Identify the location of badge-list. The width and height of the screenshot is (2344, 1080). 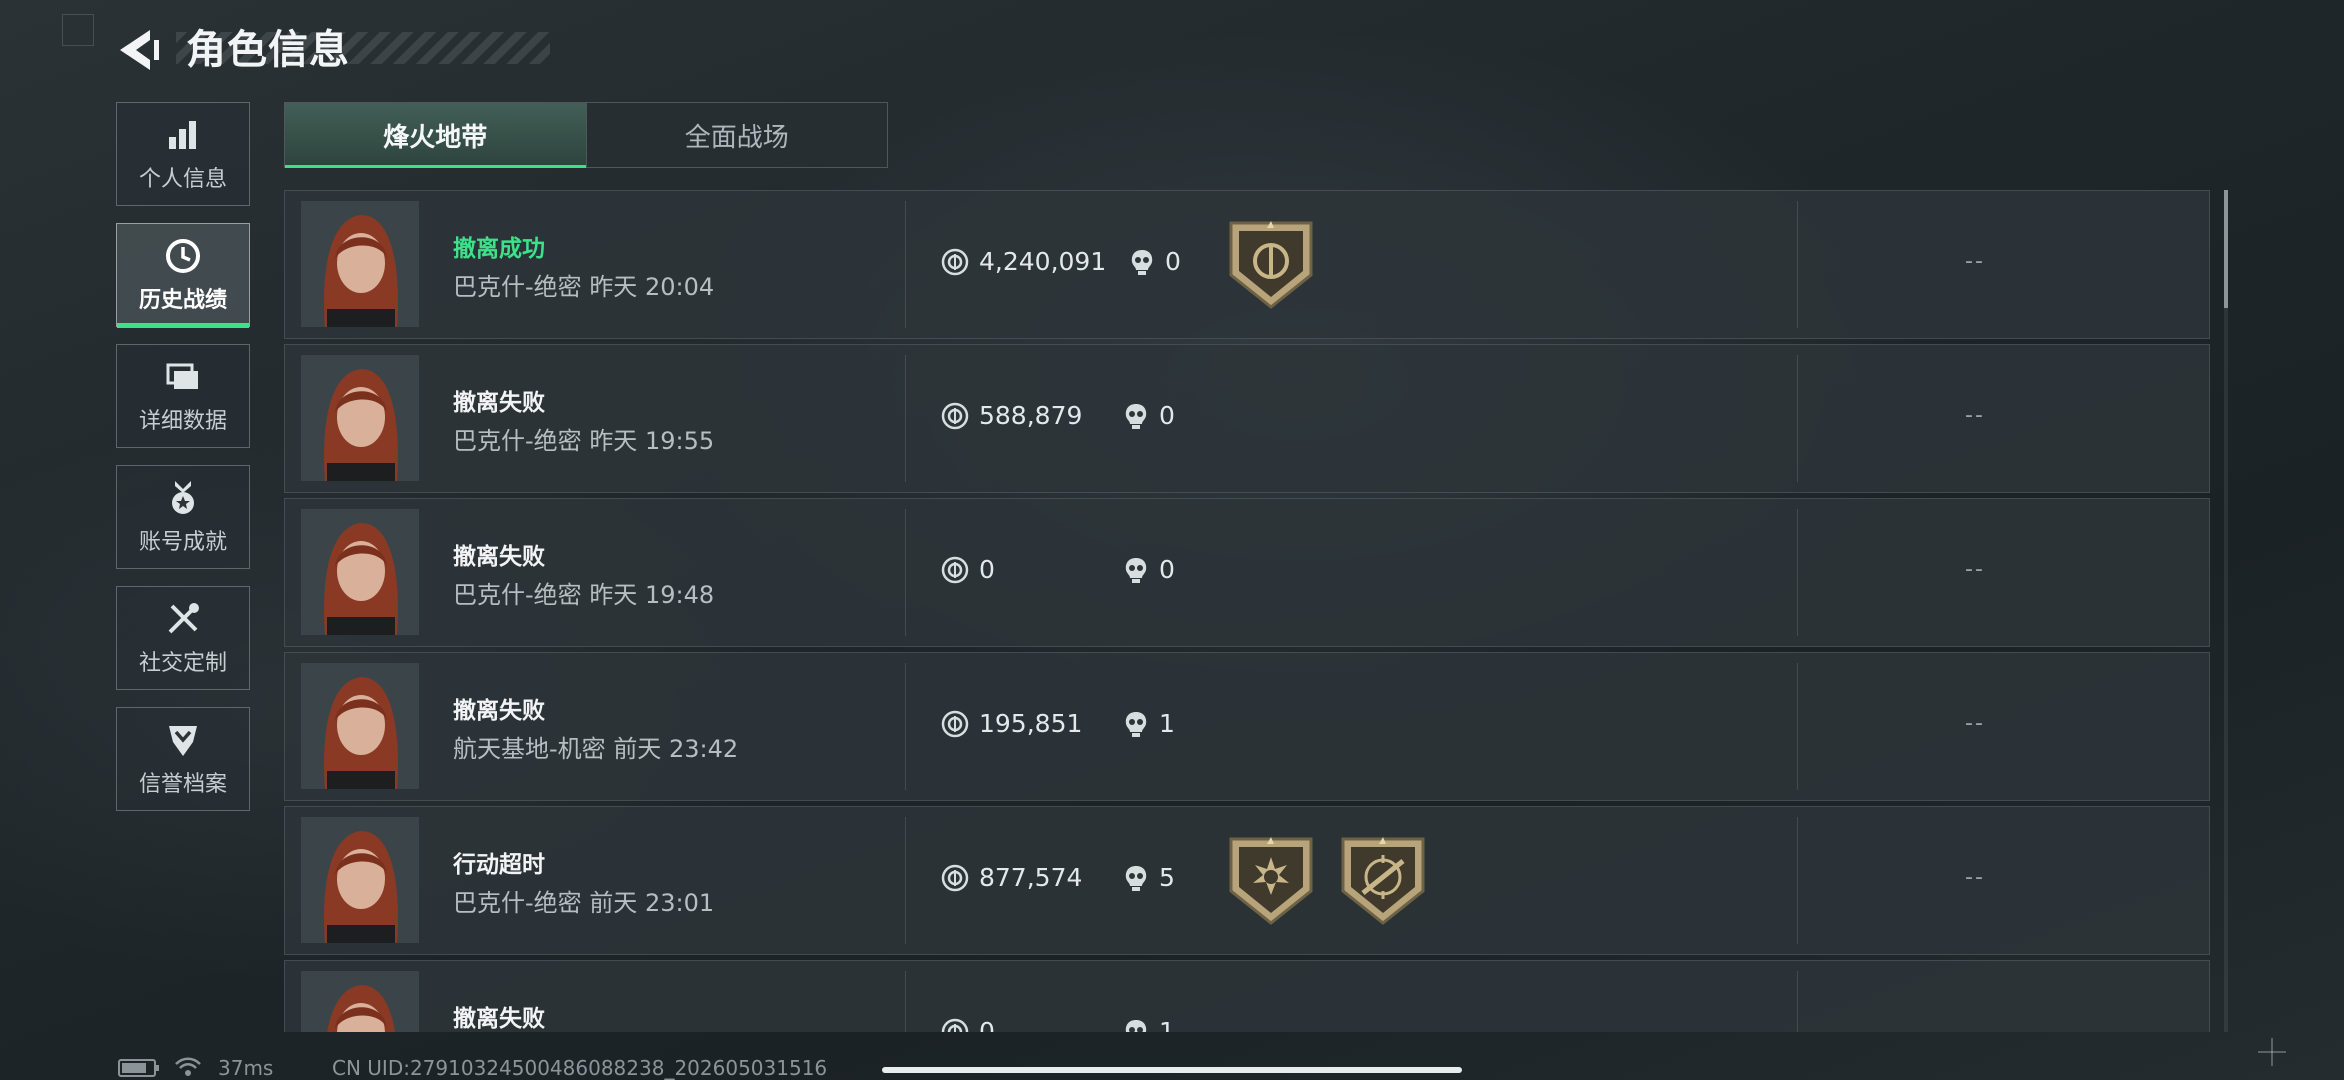
(1327, 881).